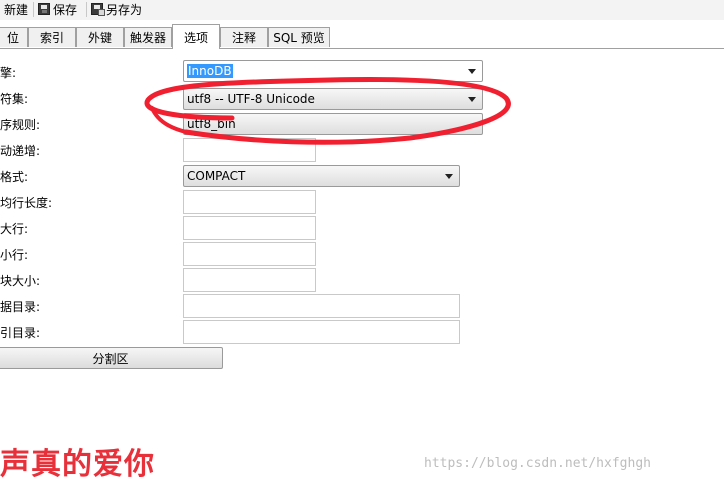  What do you see at coordinates (20, 281) in the screenshot?
I see `key-block-size-label: 块大小:` at bounding box center [20, 281].